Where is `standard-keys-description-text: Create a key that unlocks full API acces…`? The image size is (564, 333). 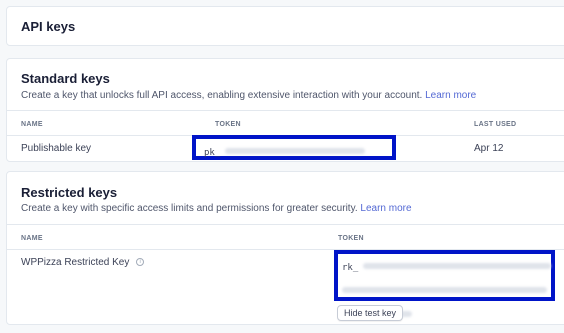 standard-keys-description-text: Create a key that unlocks full API acces… is located at coordinates (222, 95).